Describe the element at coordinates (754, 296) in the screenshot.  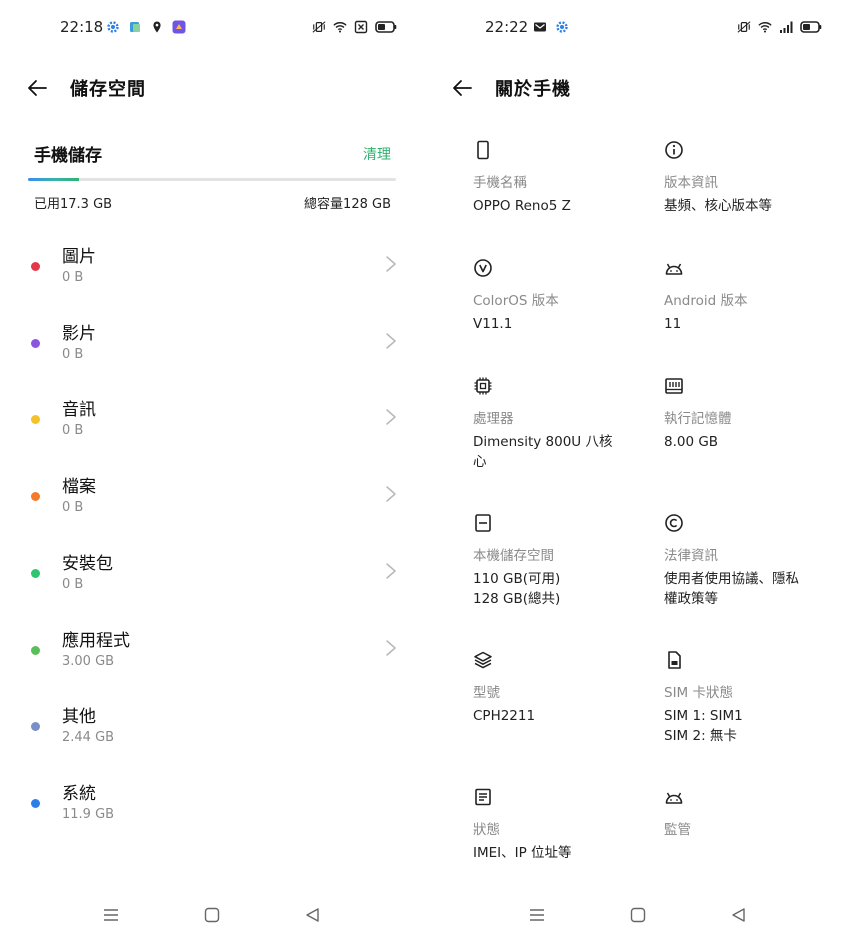
I see `about-item: Android 版本 11` at that location.